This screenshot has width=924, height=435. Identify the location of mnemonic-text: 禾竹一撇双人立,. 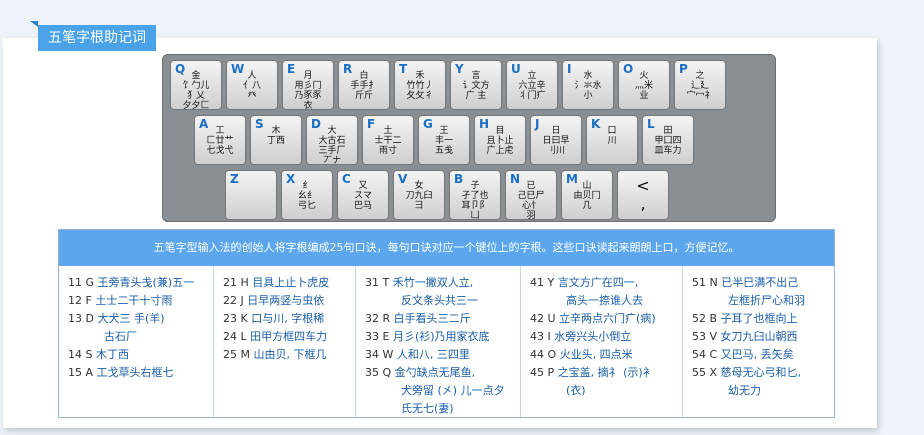
(433, 282).